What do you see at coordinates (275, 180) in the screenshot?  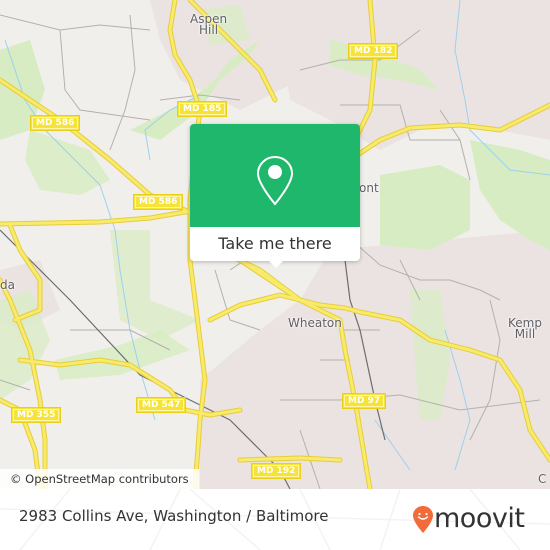 I see `map-pin-icon` at bounding box center [275, 180].